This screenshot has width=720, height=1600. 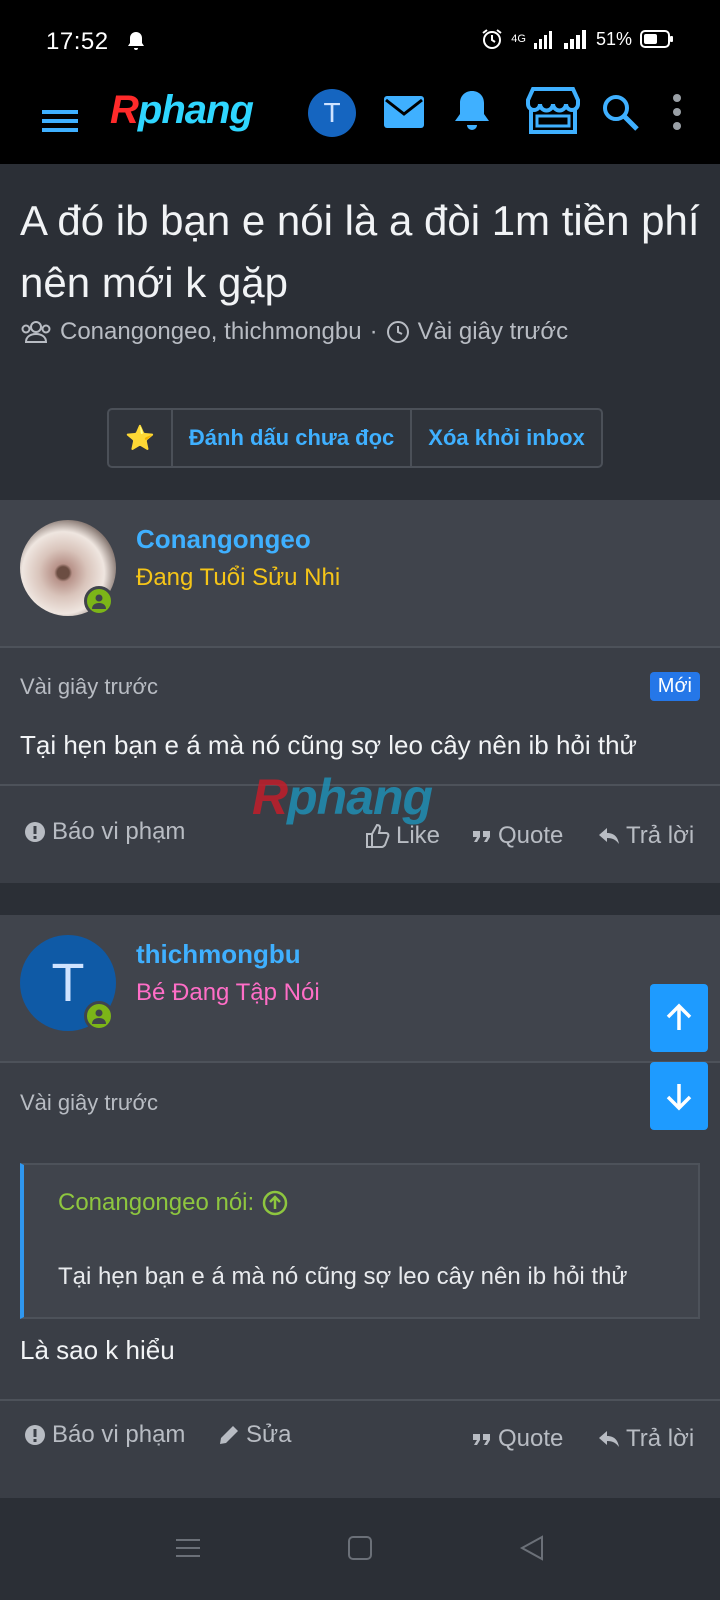 I want to click on username: Conangongeo, so click(x=223, y=539).